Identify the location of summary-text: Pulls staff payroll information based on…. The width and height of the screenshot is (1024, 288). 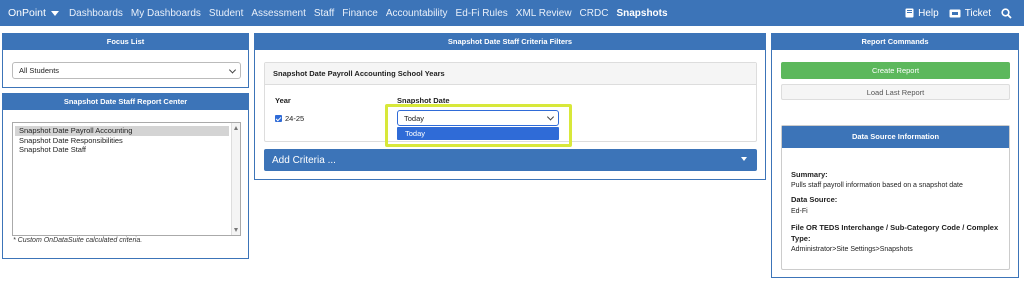
(877, 185).